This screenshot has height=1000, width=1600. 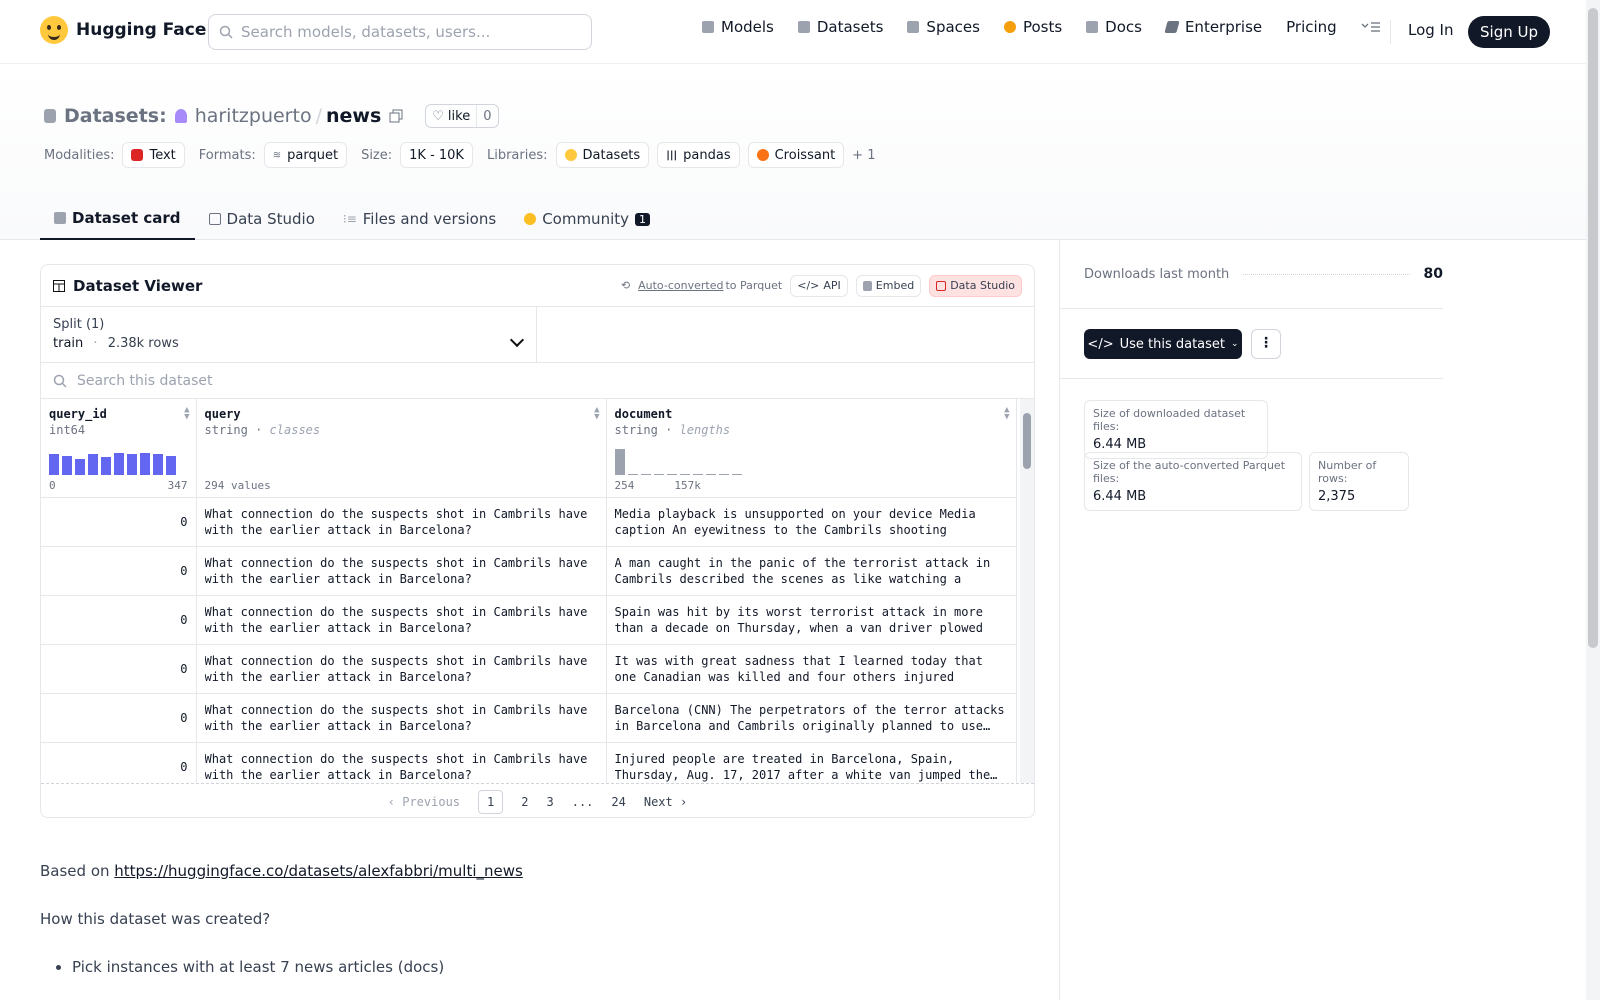 I want to click on tag-library-pandas: ||| pandas, so click(x=698, y=155).